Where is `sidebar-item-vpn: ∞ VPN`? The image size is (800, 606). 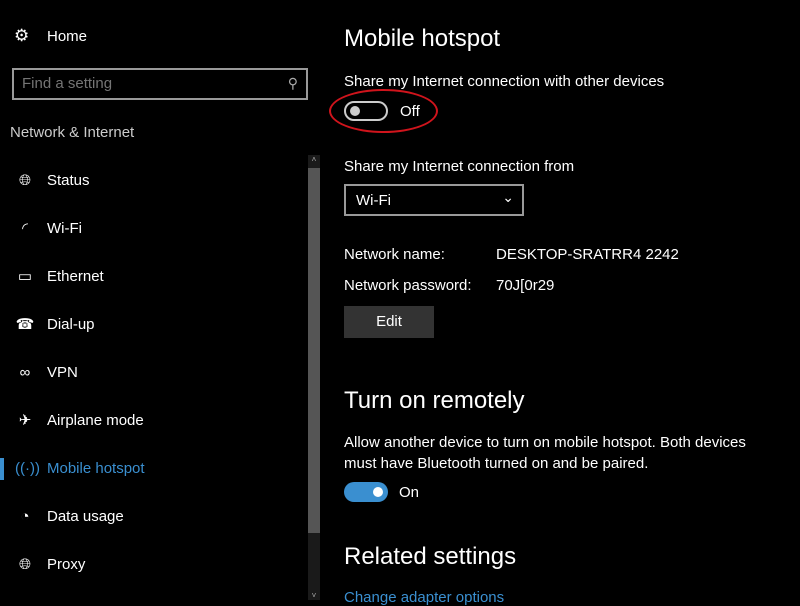
sidebar-item-vpn: ∞ VPN is located at coordinates (150, 372).